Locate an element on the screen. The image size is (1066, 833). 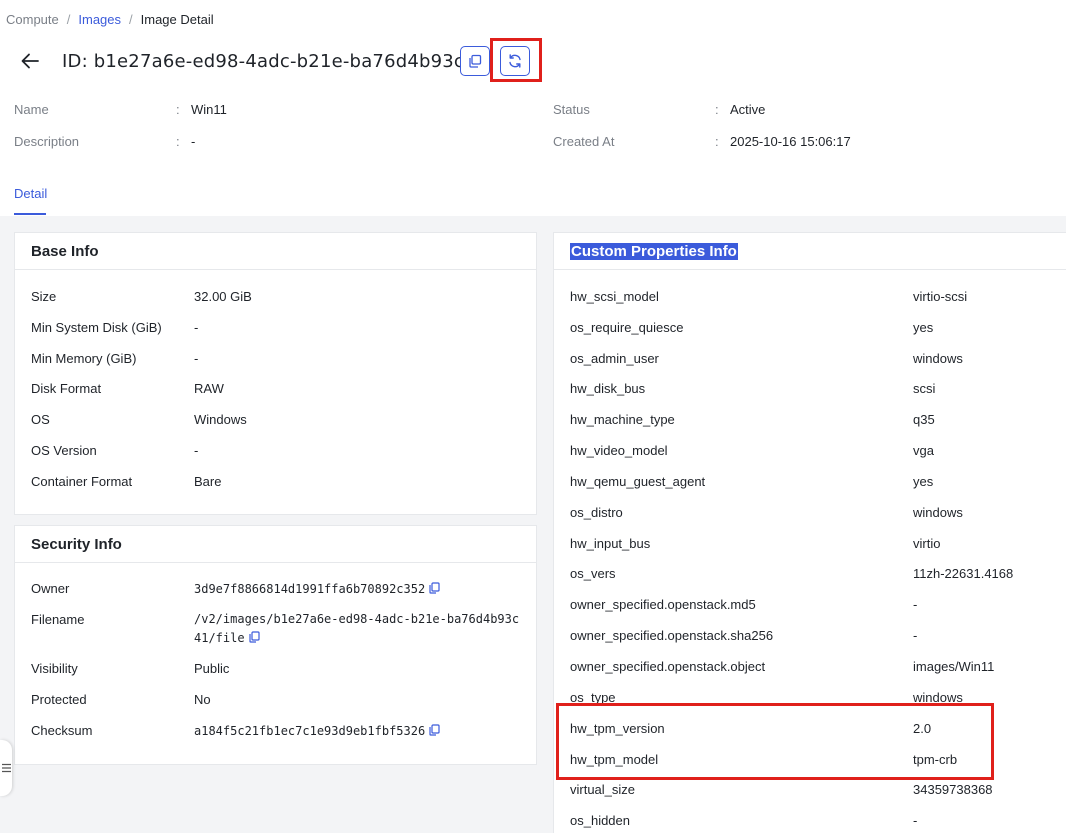
name-value: Win11 is located at coordinates (209, 109).